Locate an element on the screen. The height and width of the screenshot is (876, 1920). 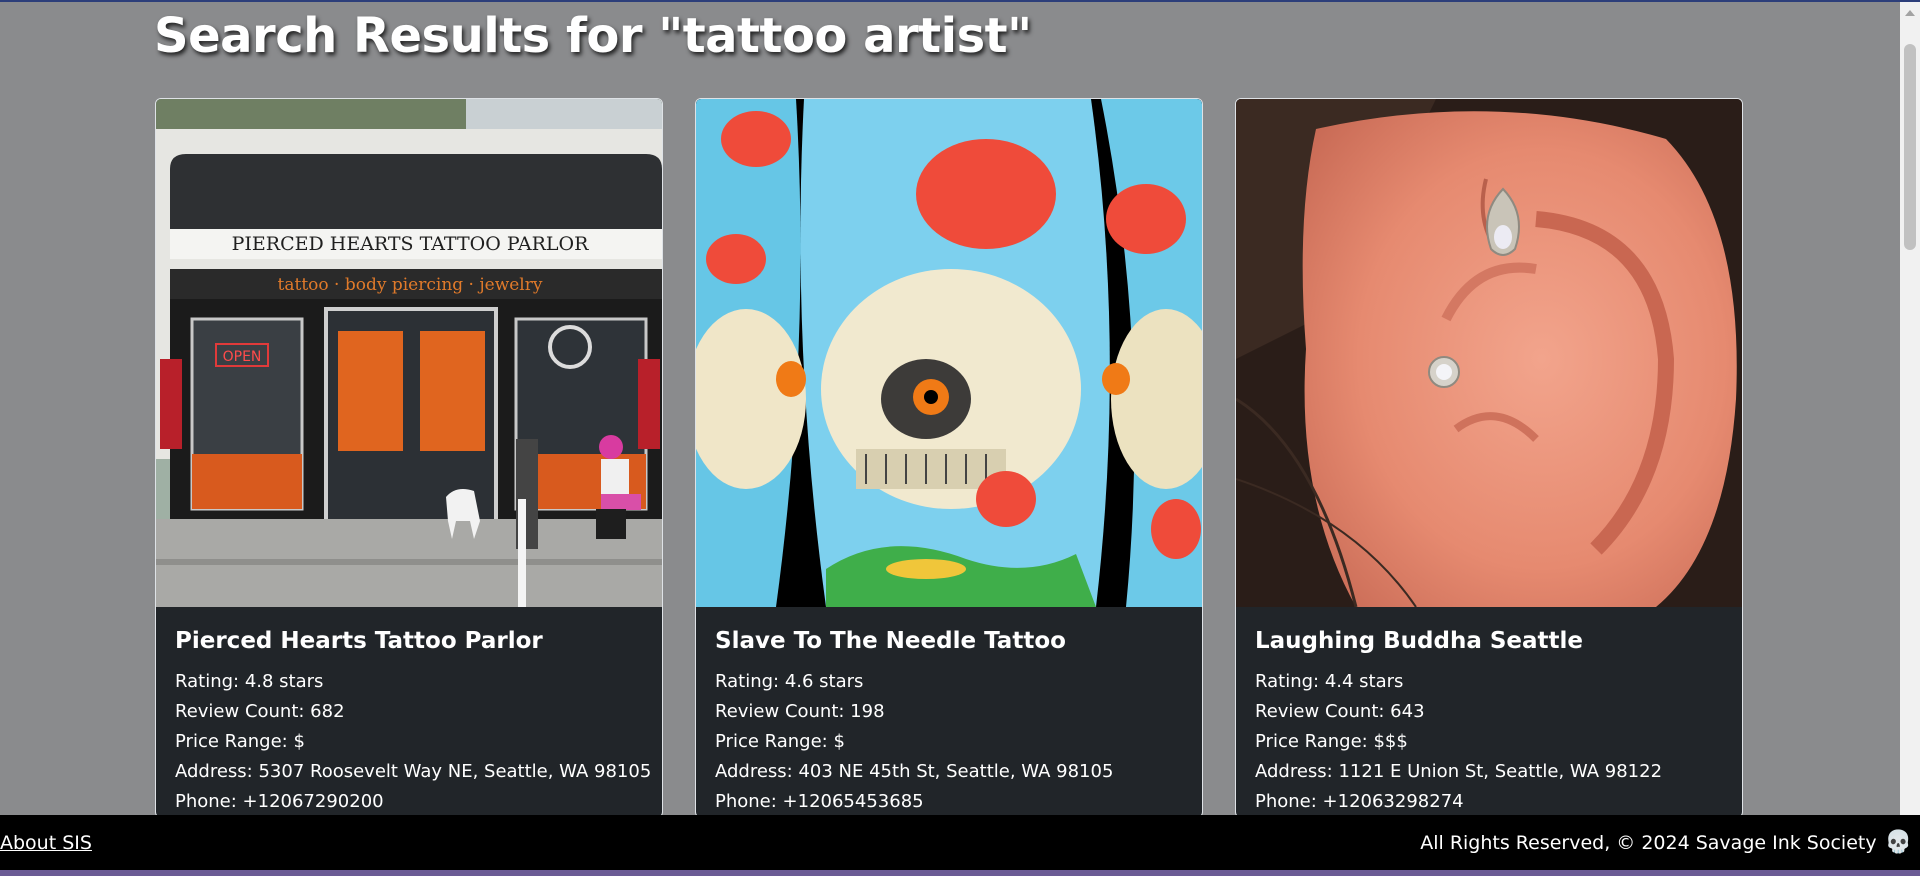
page-title: Search Results for "tattoo artist" is located at coordinates (593, 36).